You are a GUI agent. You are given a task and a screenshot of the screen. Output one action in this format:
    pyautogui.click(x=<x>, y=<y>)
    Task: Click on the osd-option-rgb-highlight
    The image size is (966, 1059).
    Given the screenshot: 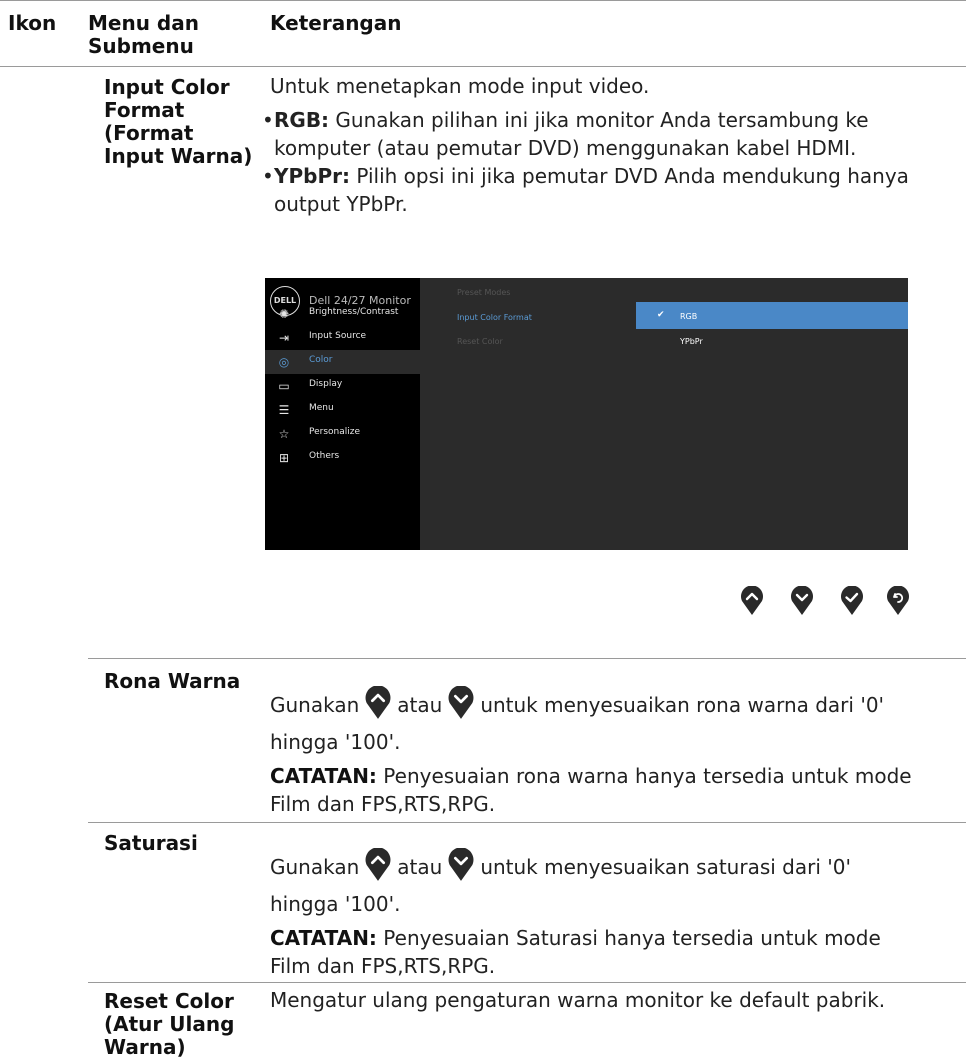 What is the action you would take?
    pyautogui.click(x=772, y=315)
    